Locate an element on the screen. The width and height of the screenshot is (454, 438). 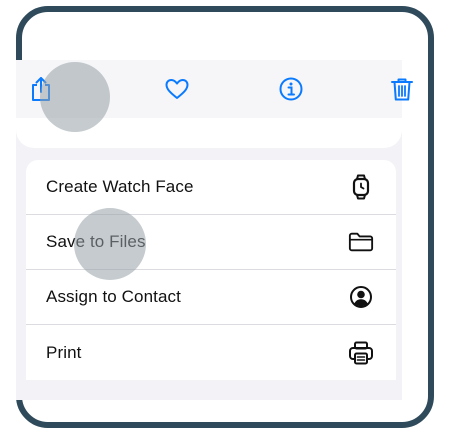
delete-button is located at coordinates (402, 89).